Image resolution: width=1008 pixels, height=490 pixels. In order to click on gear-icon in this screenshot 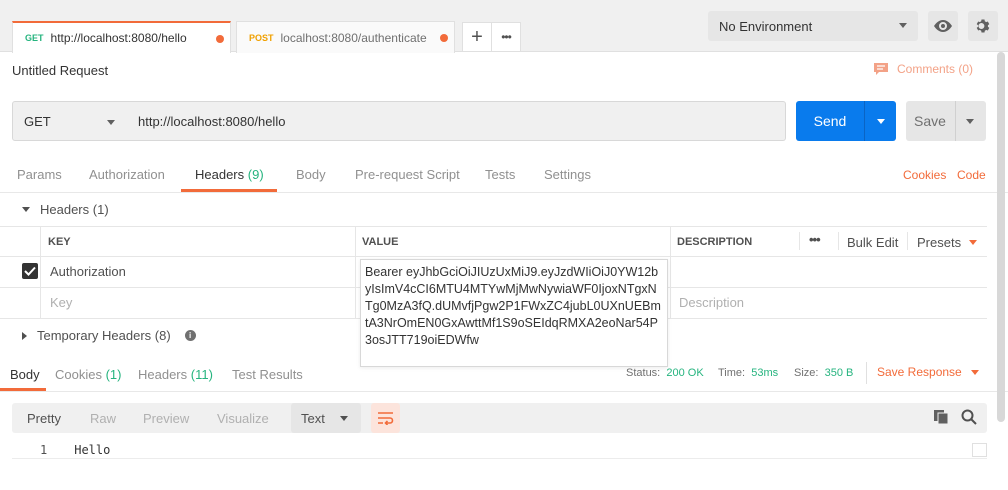, I will do `click(983, 26)`.